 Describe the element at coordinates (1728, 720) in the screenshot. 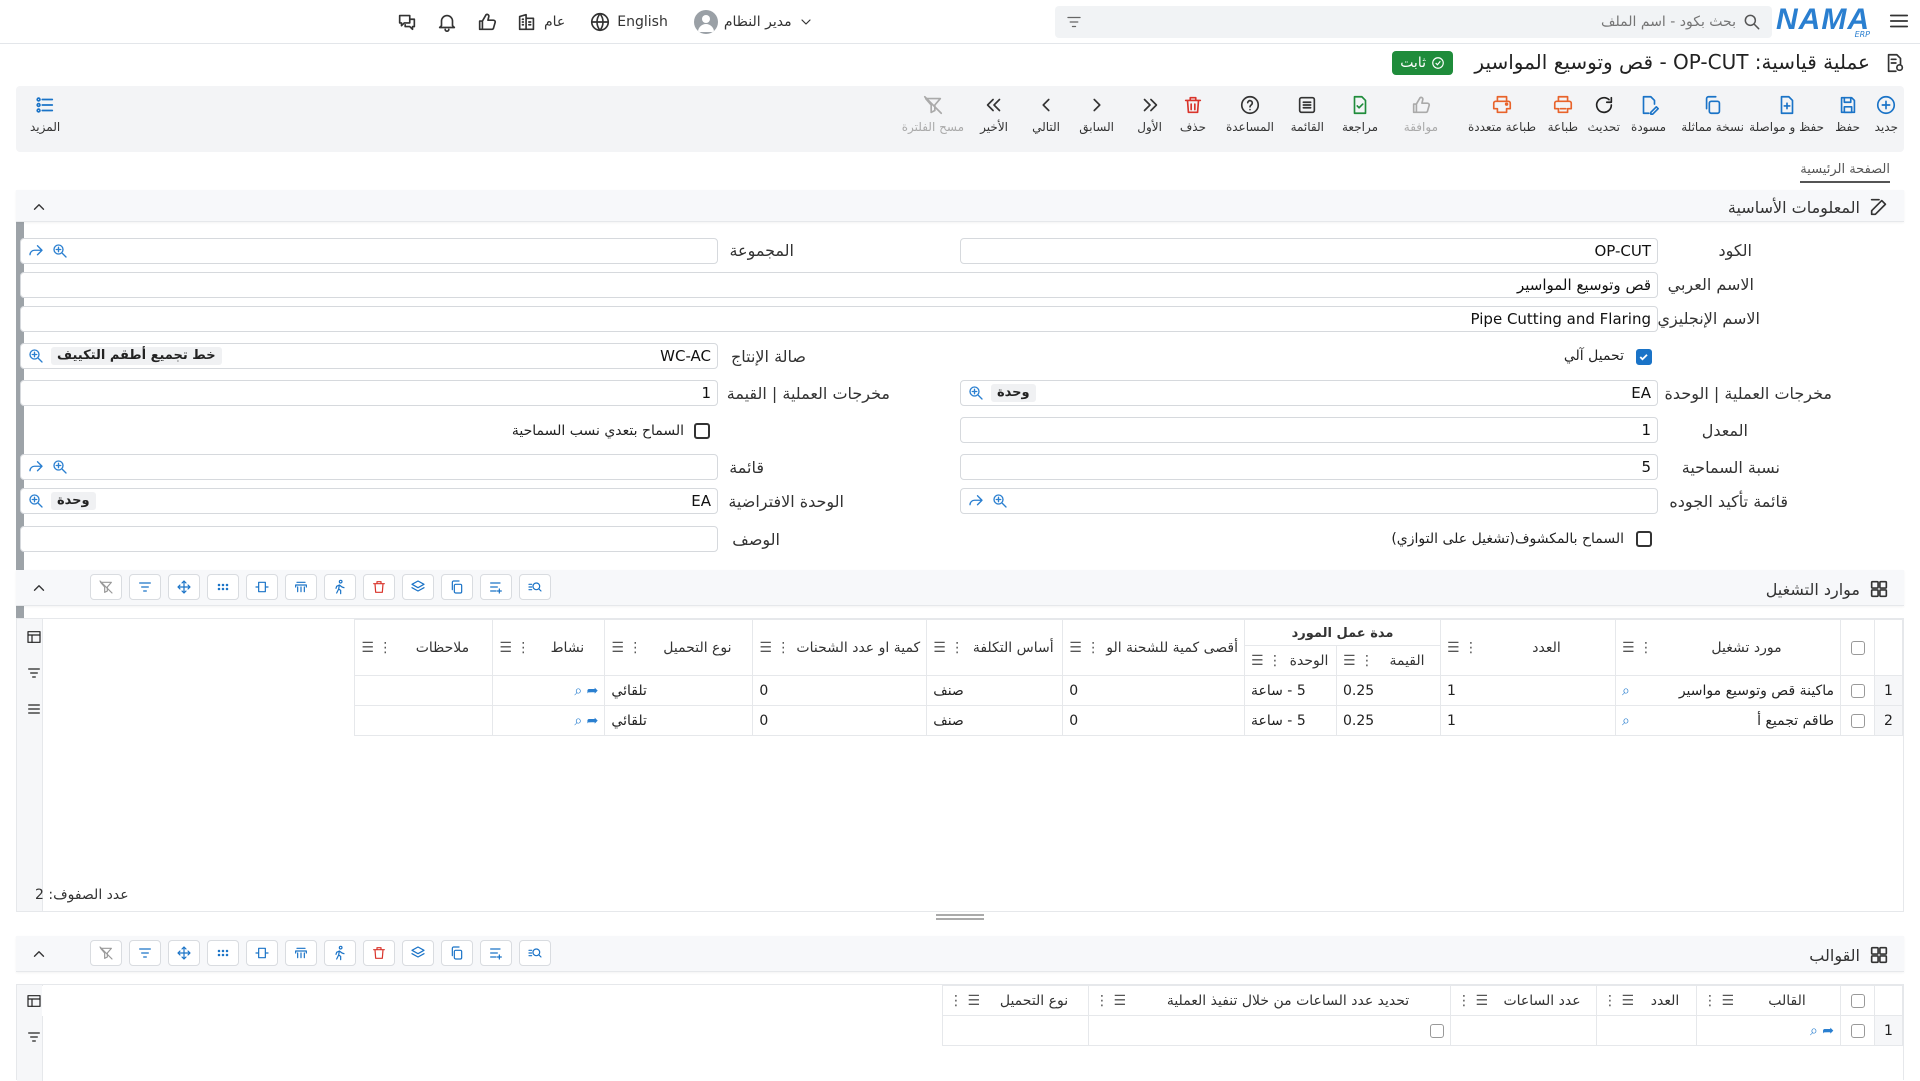

I see `cell-resource: طاقم تجميع أ ⌕` at that location.